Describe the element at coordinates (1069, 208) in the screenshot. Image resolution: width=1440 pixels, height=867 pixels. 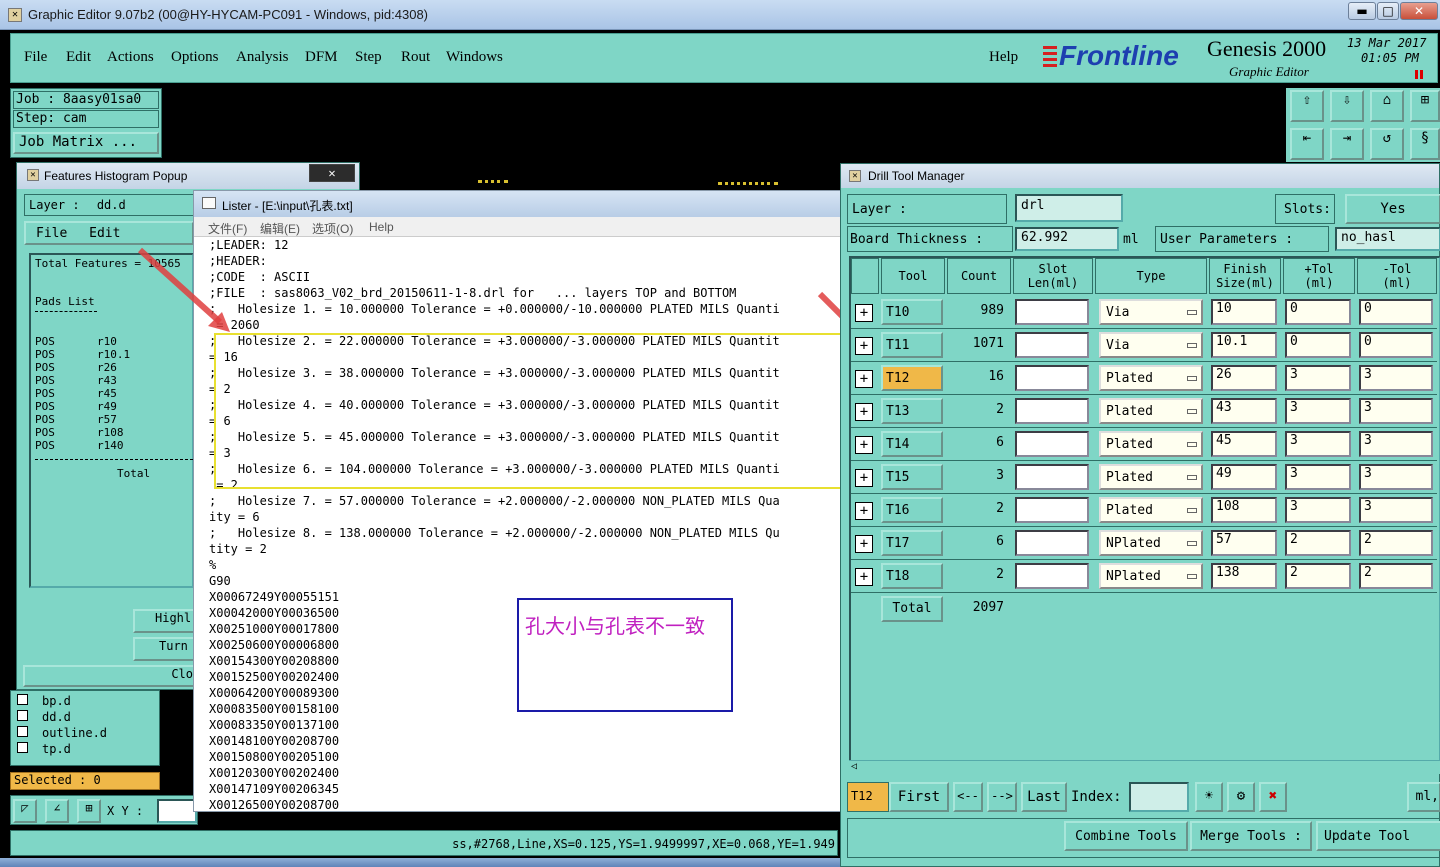
I see `drill-layer-input: drl` at that location.